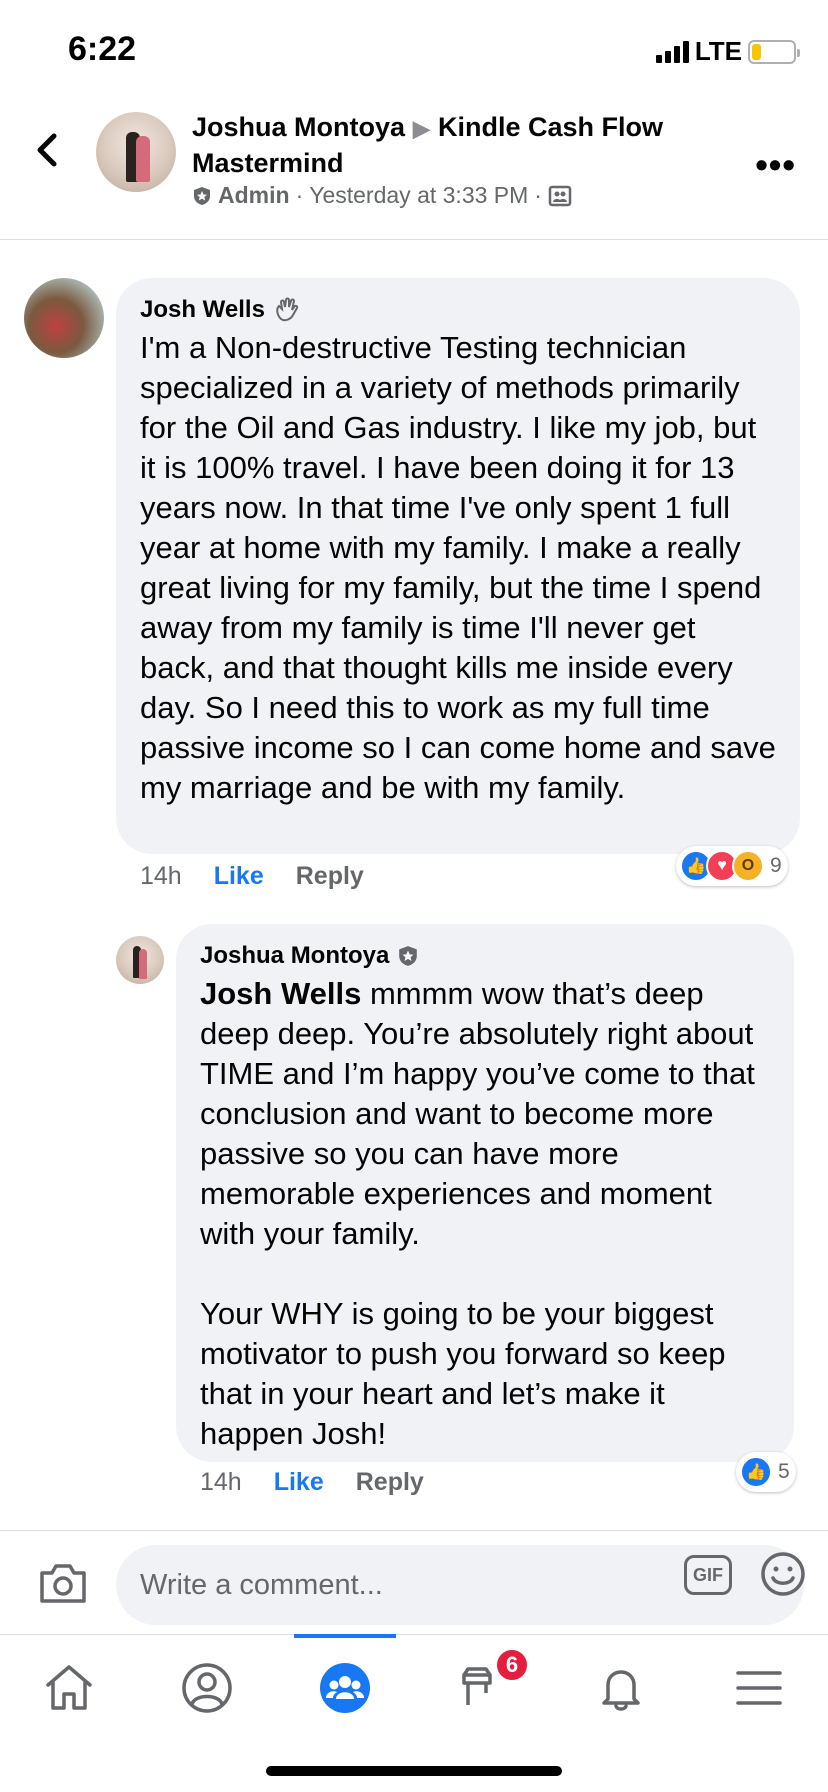  What do you see at coordinates (774, 51) in the screenshot?
I see `battery-icon` at bounding box center [774, 51].